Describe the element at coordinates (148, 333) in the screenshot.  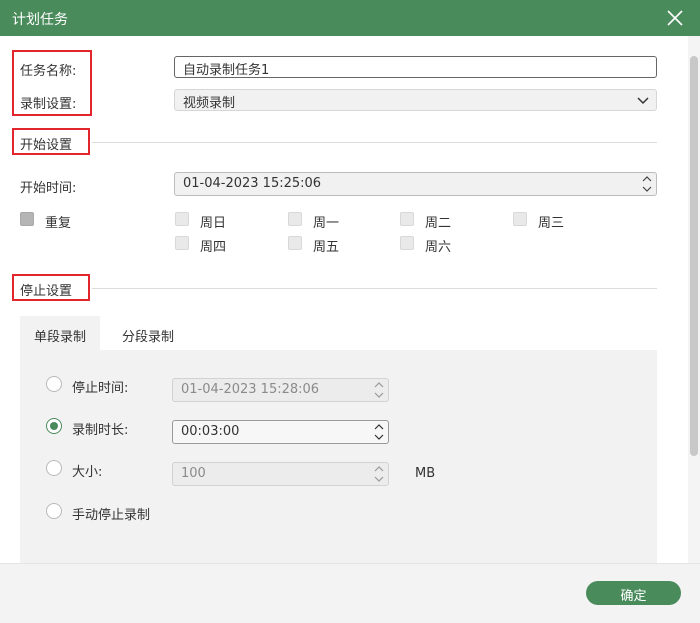
I see `tab-multi-segment: 分段录制` at that location.